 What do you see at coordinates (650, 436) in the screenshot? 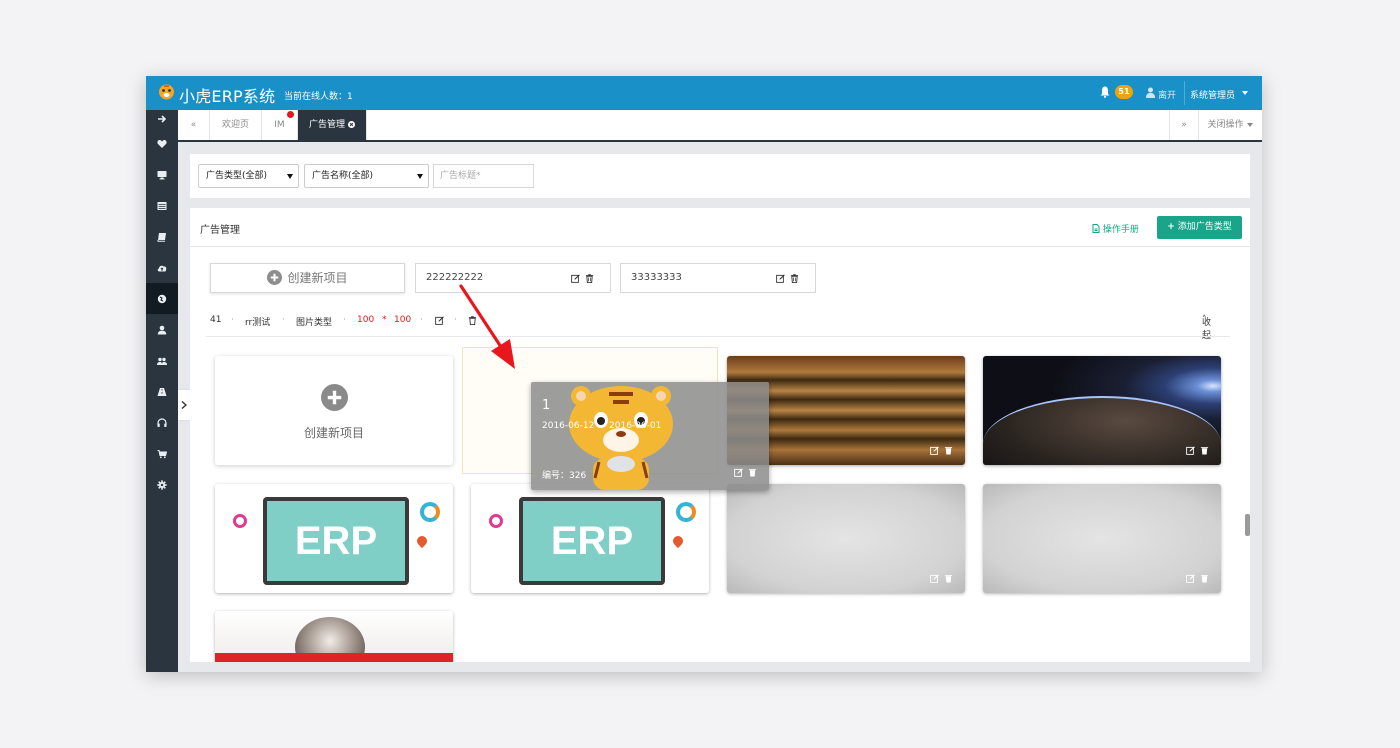
I see `dragging-ad-card: 1 2016-06-12 — 2016-06-01 编号：326` at bounding box center [650, 436].